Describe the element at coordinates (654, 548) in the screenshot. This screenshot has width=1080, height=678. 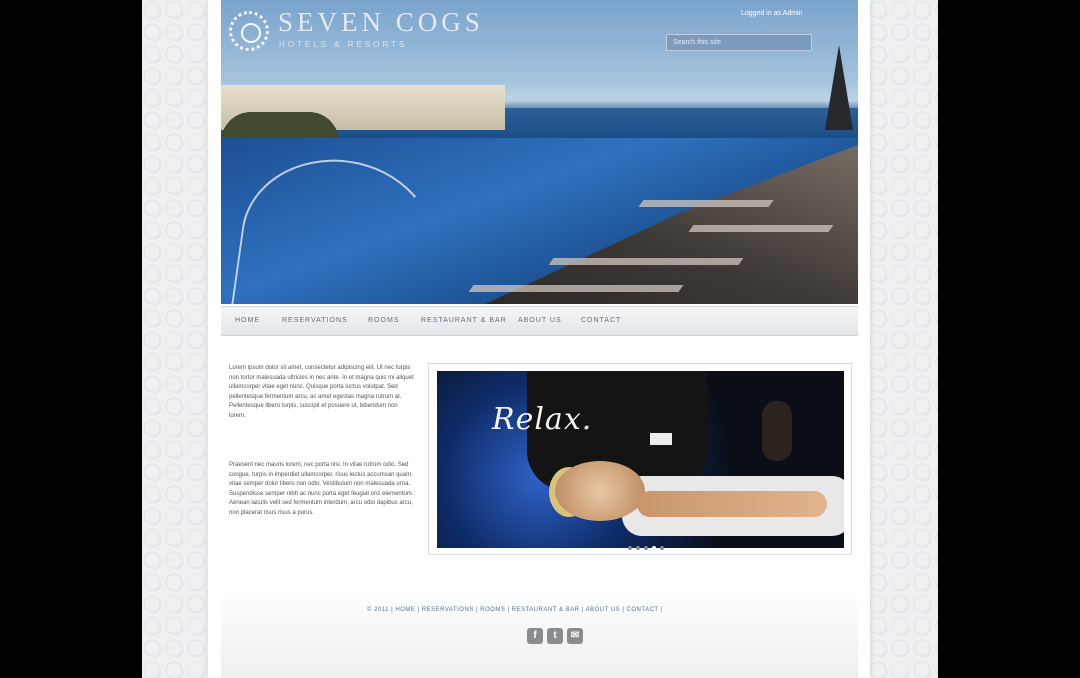
I see `slider-dot-active` at that location.